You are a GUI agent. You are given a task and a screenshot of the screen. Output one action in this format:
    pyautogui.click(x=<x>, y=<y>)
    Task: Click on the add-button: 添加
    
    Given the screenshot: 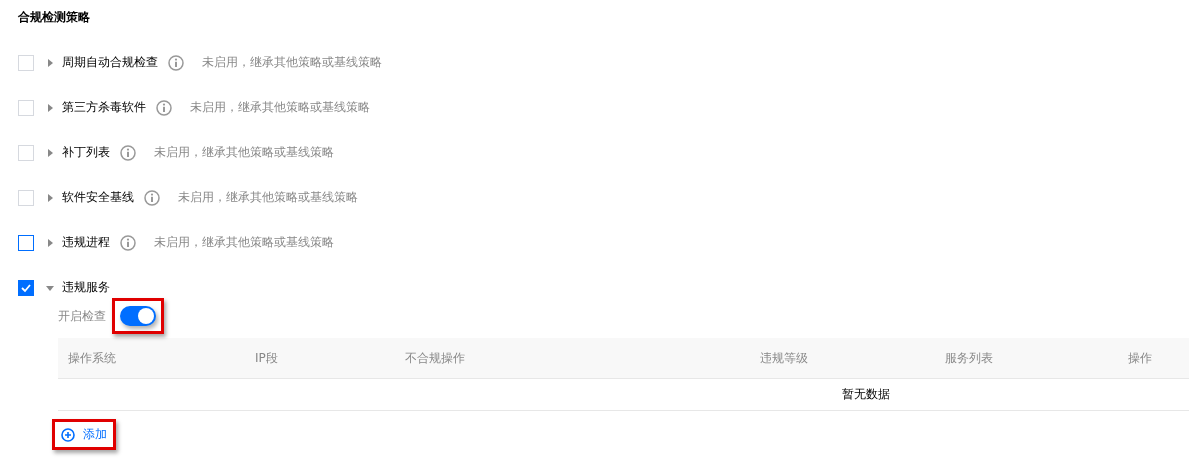 What is the action you would take?
    pyautogui.click(x=84, y=434)
    